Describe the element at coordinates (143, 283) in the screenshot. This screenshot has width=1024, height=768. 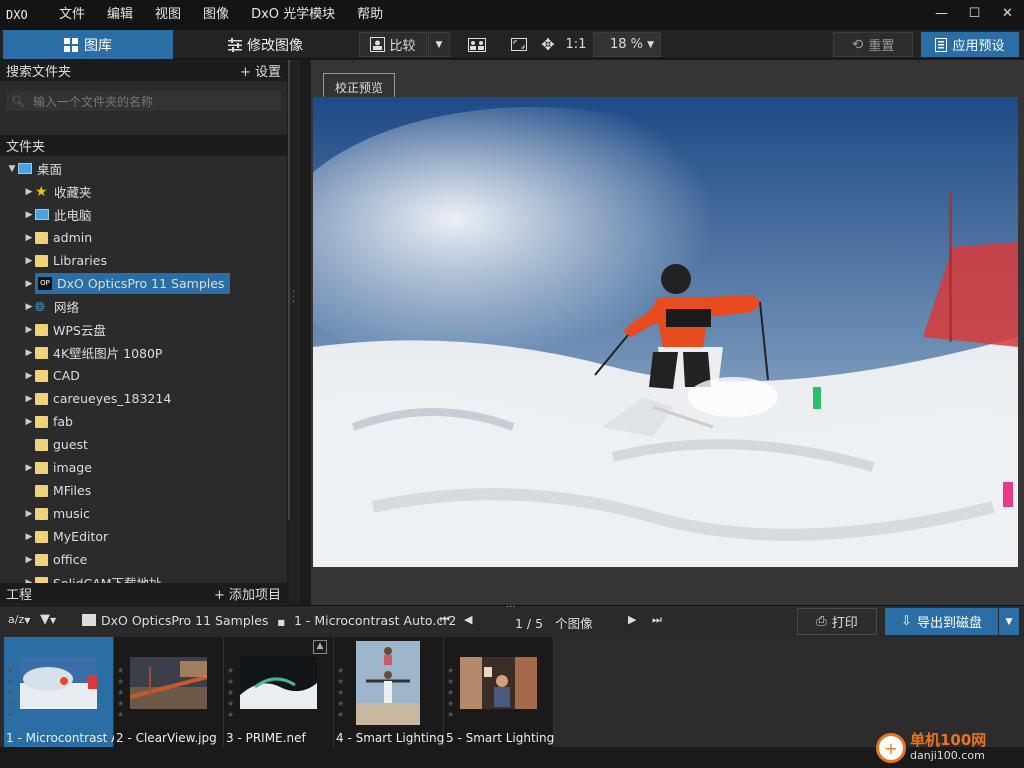
I see `tree-item: ▶ OP DxO OpticsPro 11 Samples` at that location.